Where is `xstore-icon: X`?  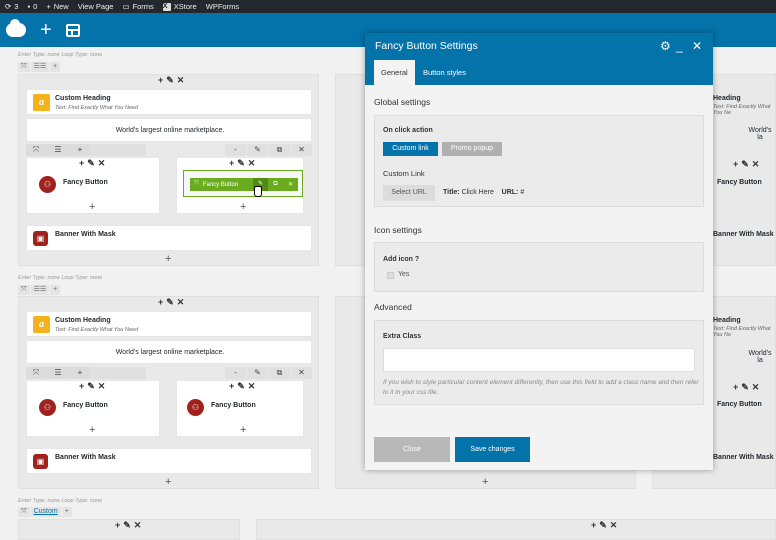 xstore-icon: X is located at coordinates (166, 6).